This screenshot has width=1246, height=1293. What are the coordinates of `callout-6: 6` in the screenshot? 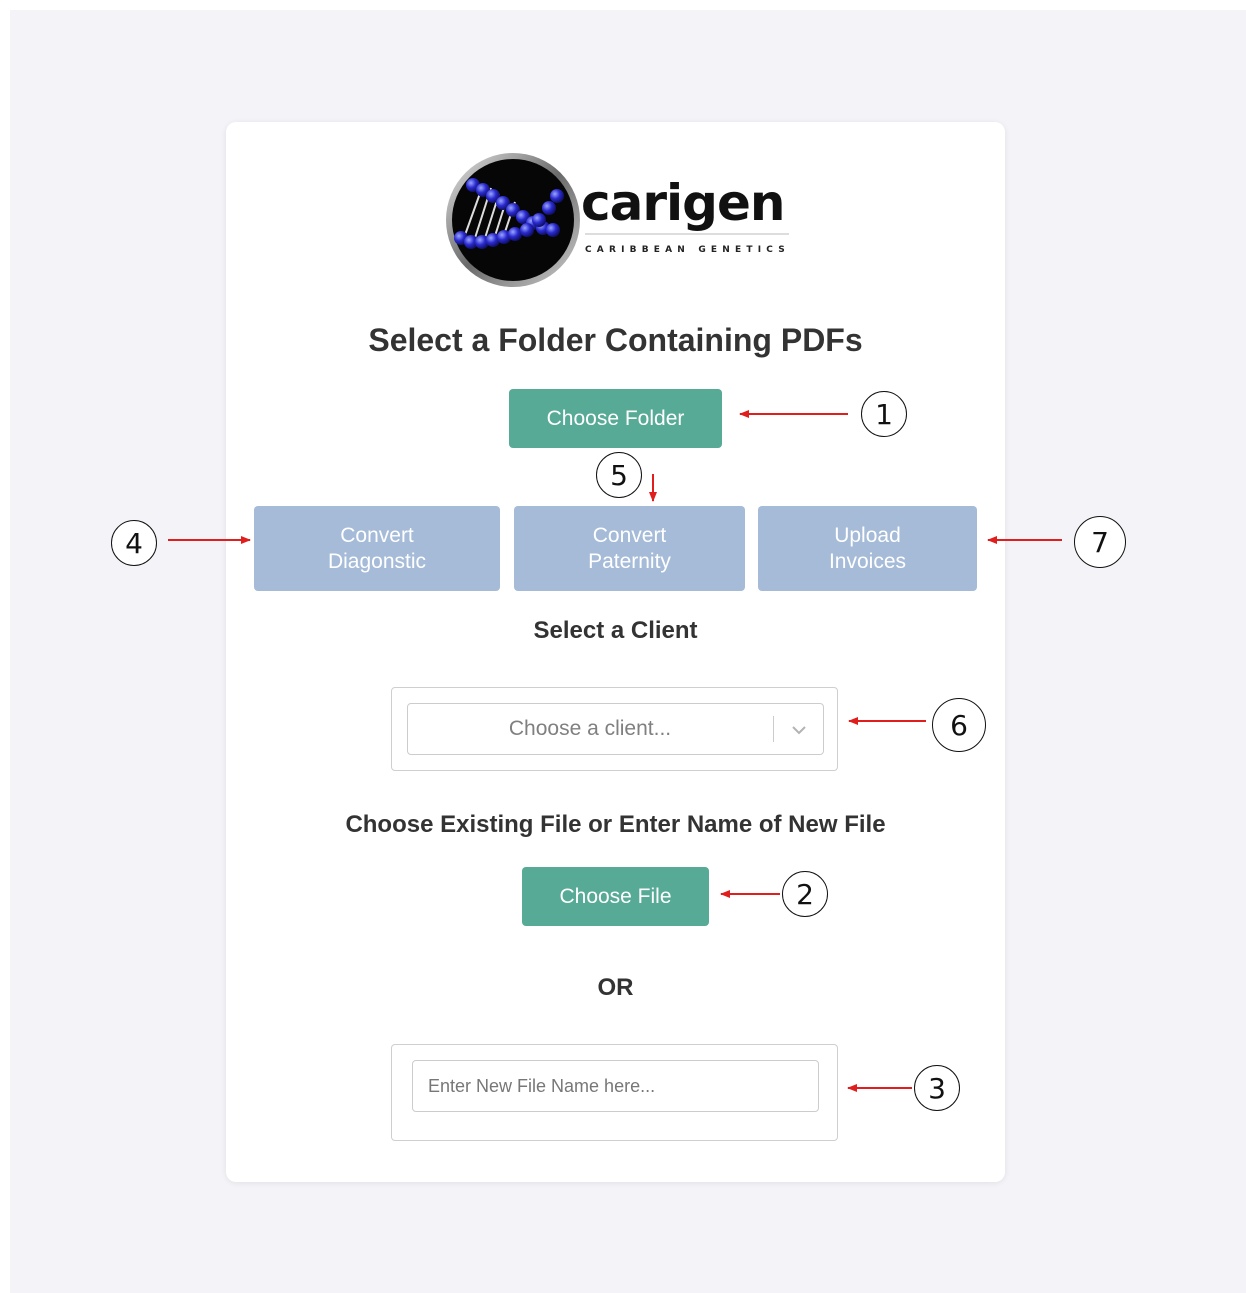 It's located at (959, 725).